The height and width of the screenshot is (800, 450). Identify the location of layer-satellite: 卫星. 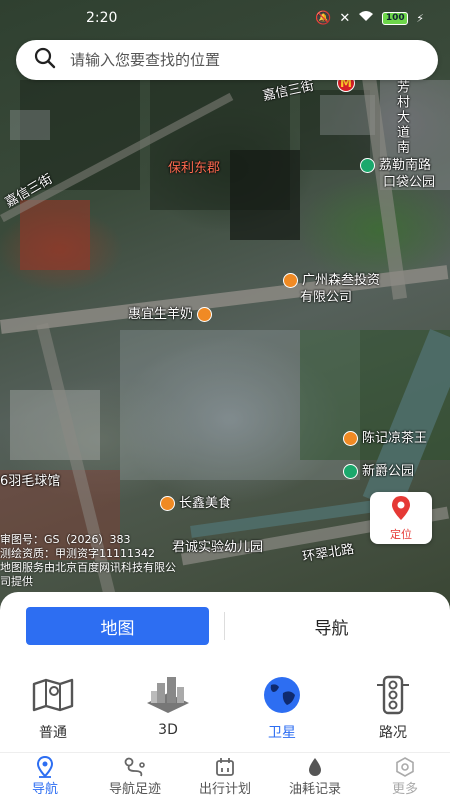
(282, 708).